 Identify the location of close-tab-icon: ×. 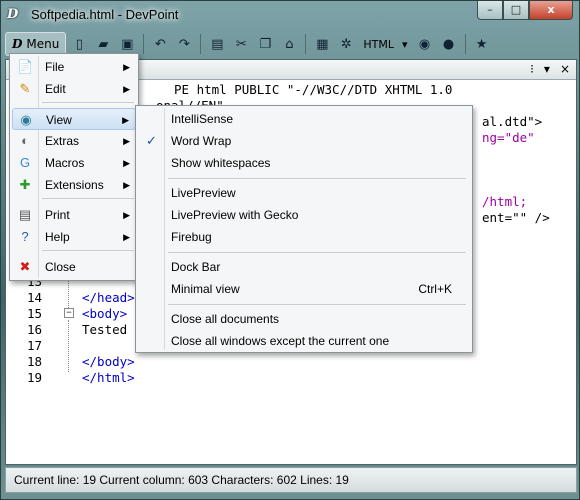
(565, 69).